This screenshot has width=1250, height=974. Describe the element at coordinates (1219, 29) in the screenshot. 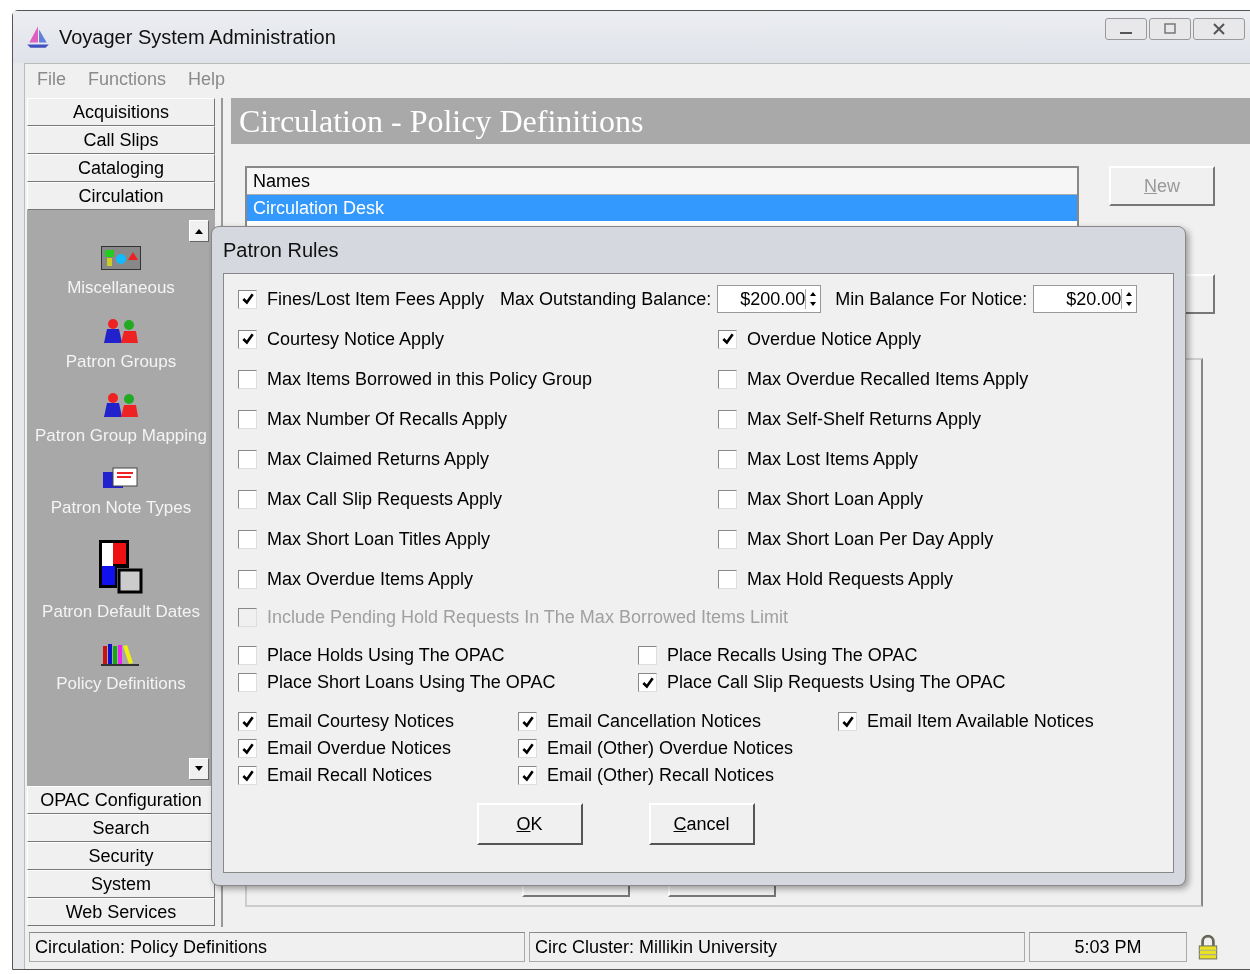

I see `close-button` at that location.